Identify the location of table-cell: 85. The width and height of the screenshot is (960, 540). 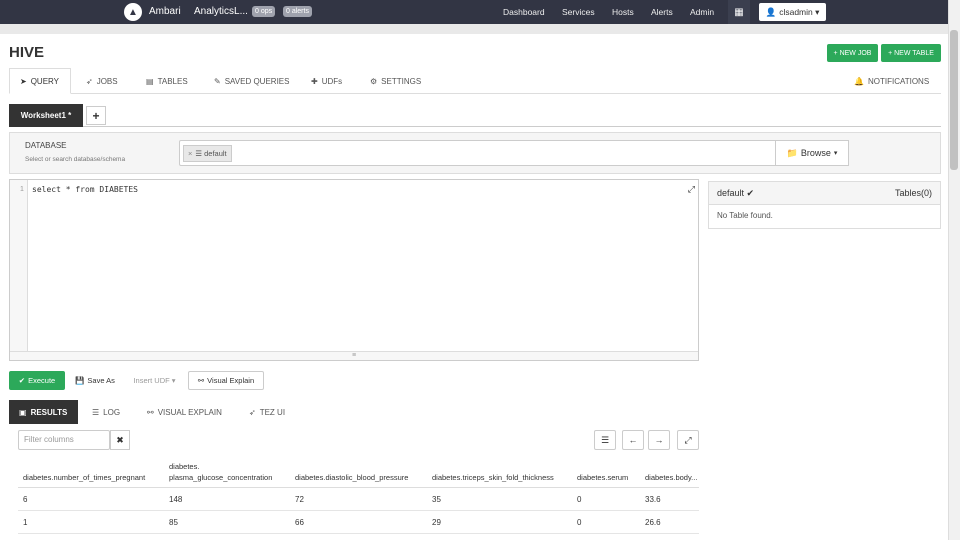
(173, 522).